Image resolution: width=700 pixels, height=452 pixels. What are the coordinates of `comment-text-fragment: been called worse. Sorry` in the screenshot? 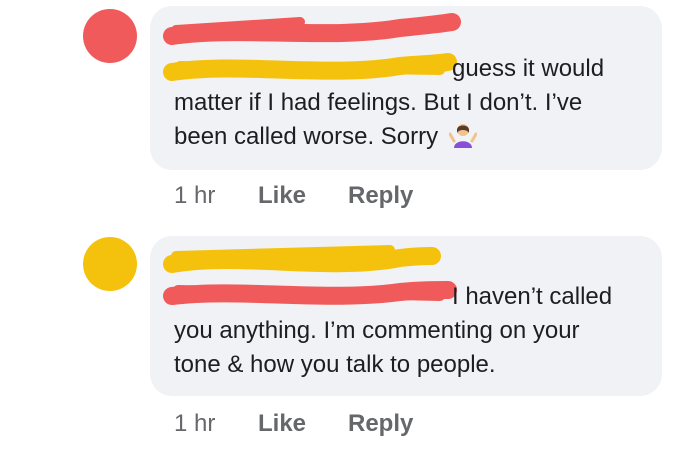 It's located at (306, 136).